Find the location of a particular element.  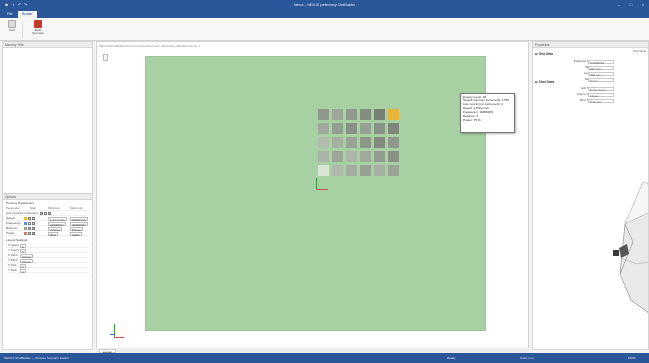

shot-stats-section: ⊟ Shot Stats is located at coordinates (544, 82).